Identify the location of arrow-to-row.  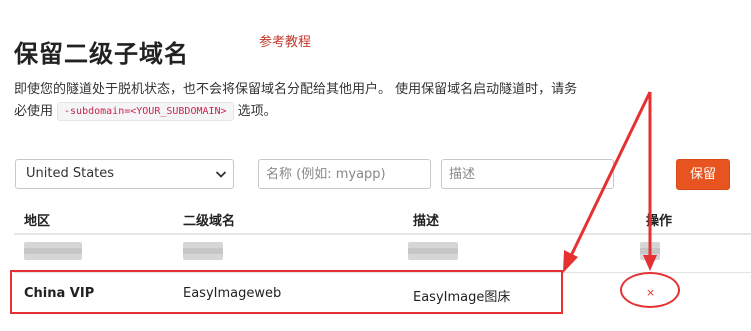
(610, 175).